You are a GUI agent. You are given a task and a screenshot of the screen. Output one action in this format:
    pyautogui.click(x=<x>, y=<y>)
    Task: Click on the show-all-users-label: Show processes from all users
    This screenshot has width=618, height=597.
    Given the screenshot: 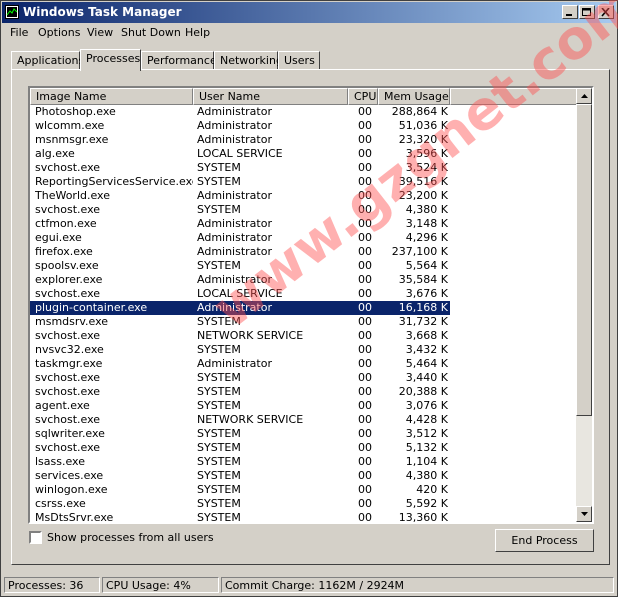 What is the action you would take?
    pyautogui.click(x=130, y=537)
    